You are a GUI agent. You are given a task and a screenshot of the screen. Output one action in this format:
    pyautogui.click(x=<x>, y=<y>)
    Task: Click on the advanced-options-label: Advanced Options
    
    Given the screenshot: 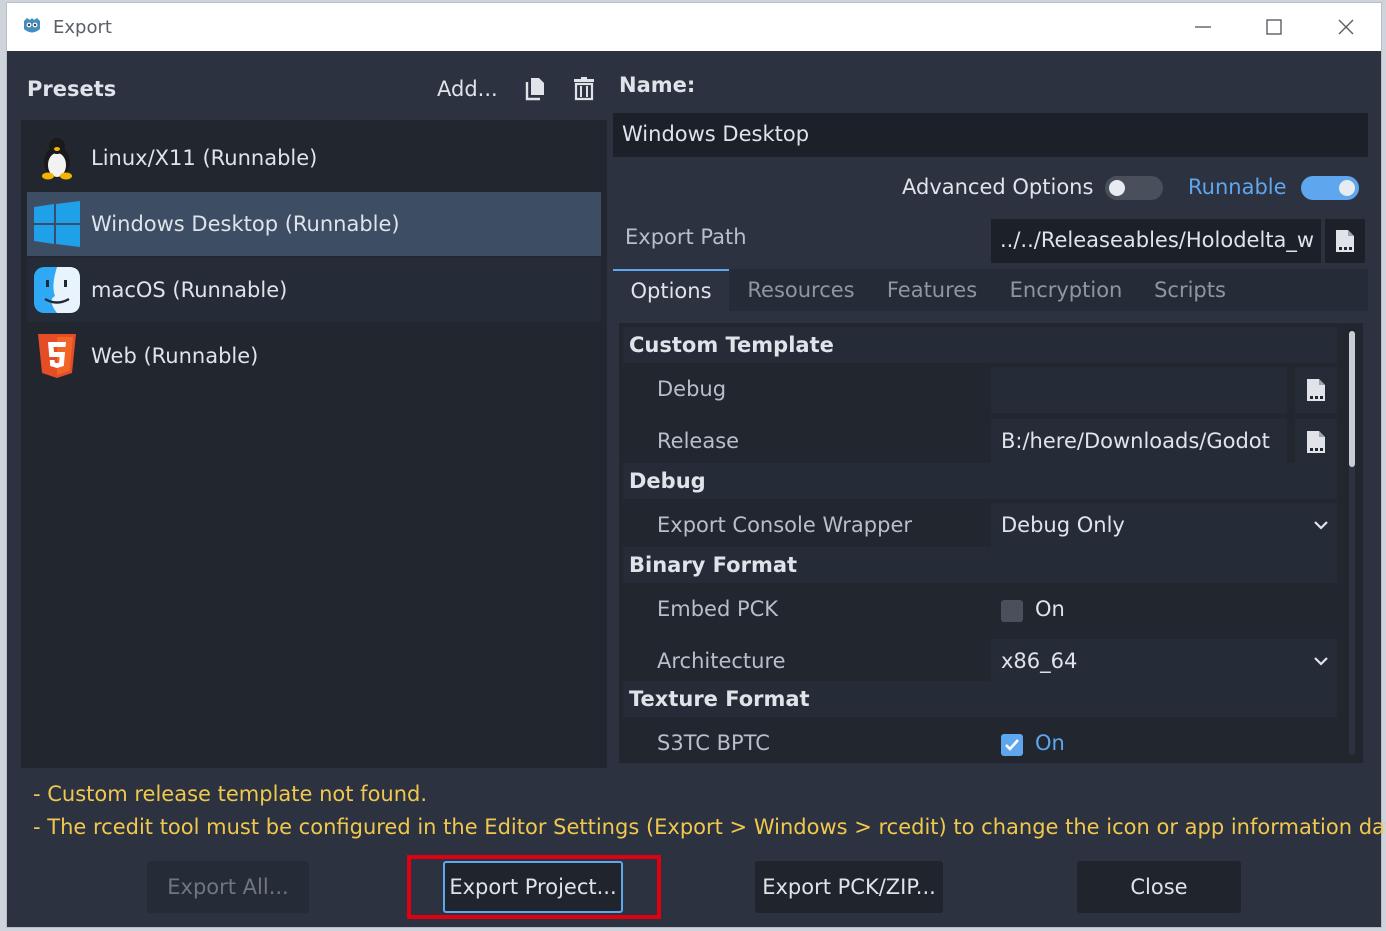 What is the action you would take?
    pyautogui.click(x=998, y=187)
    